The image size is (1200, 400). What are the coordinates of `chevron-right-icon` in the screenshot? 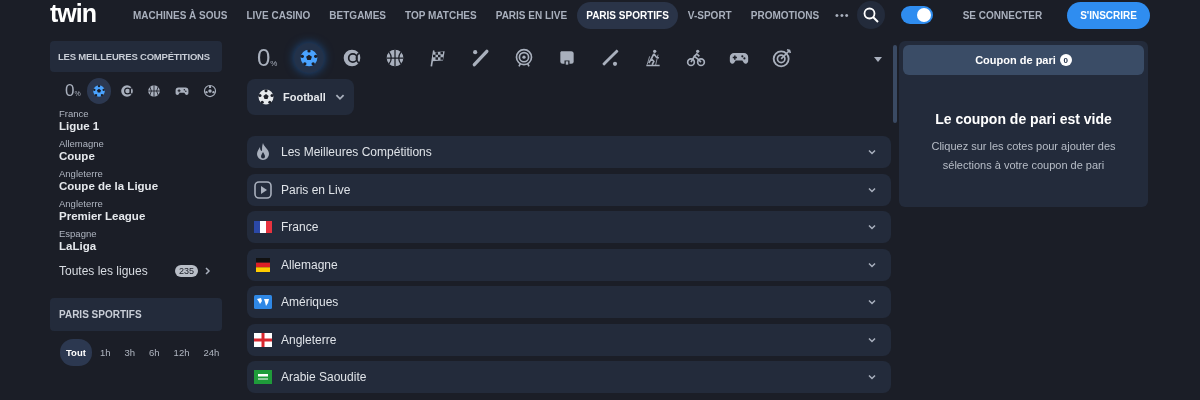 It's located at (208, 271).